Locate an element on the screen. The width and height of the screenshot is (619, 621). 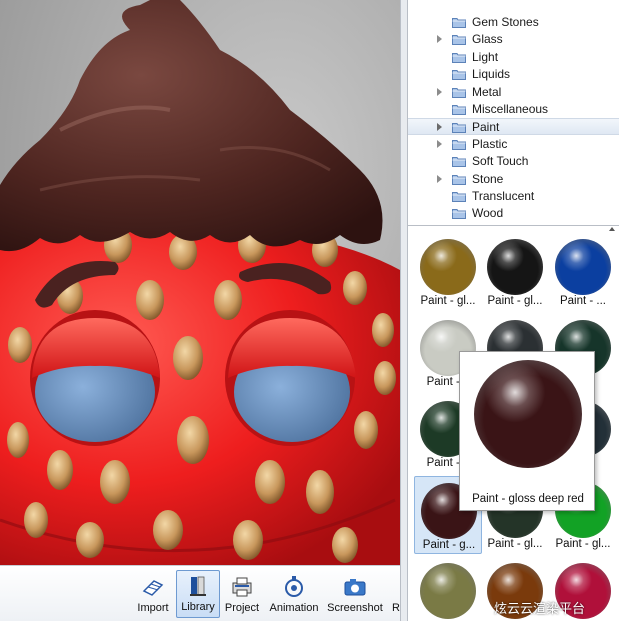
tree-item-label: Metal is located at coordinates (487, 91).